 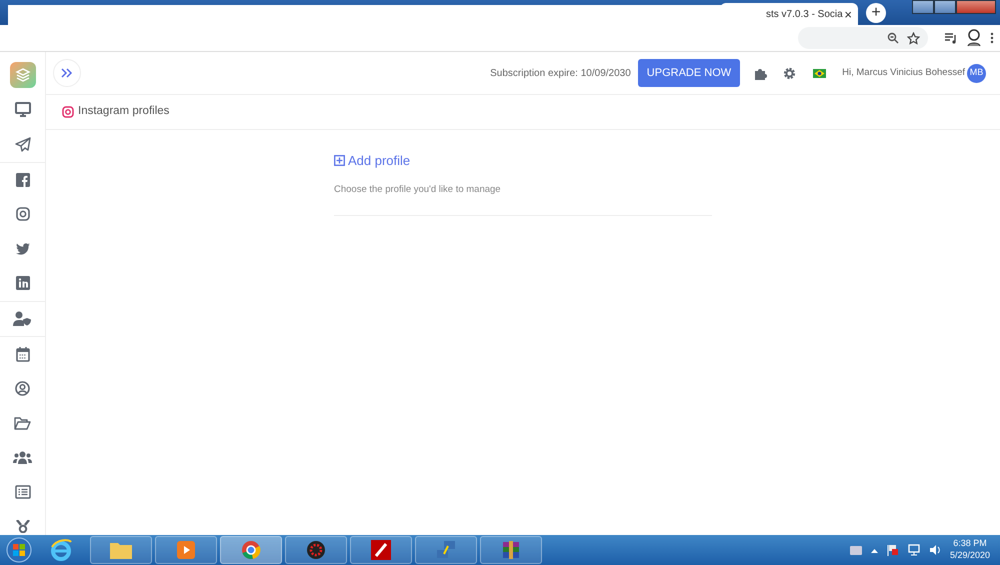 I want to click on folder-taskbar-button, so click(x=121, y=550).